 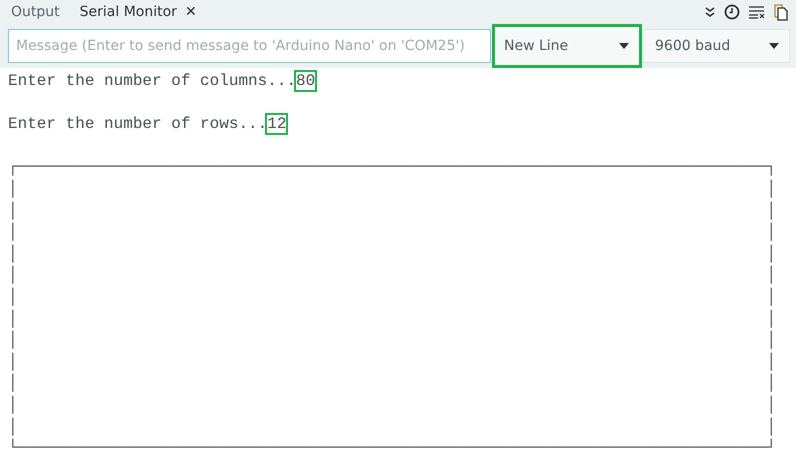 I want to click on copy-icon, so click(x=781, y=12).